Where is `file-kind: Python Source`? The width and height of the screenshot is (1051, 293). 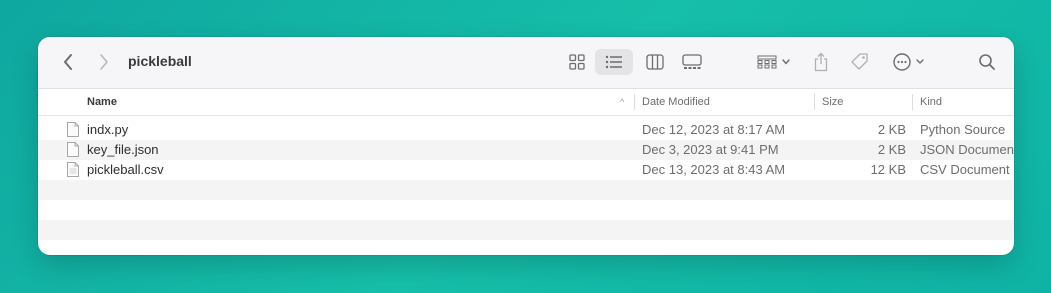 file-kind: Python Source is located at coordinates (963, 129).